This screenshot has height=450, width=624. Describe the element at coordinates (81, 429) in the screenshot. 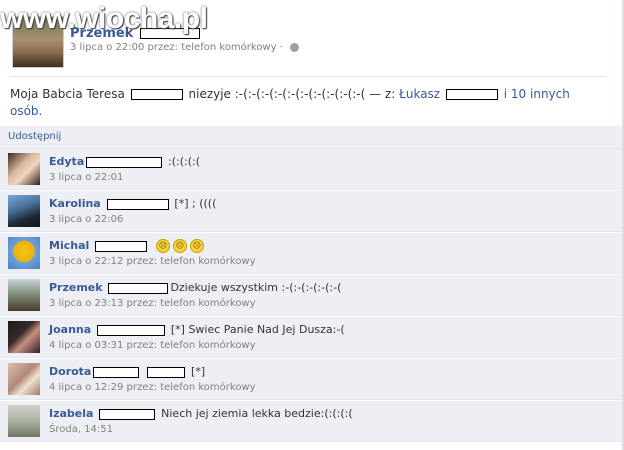

I see `comment-time: Środa, 14:51` at that location.